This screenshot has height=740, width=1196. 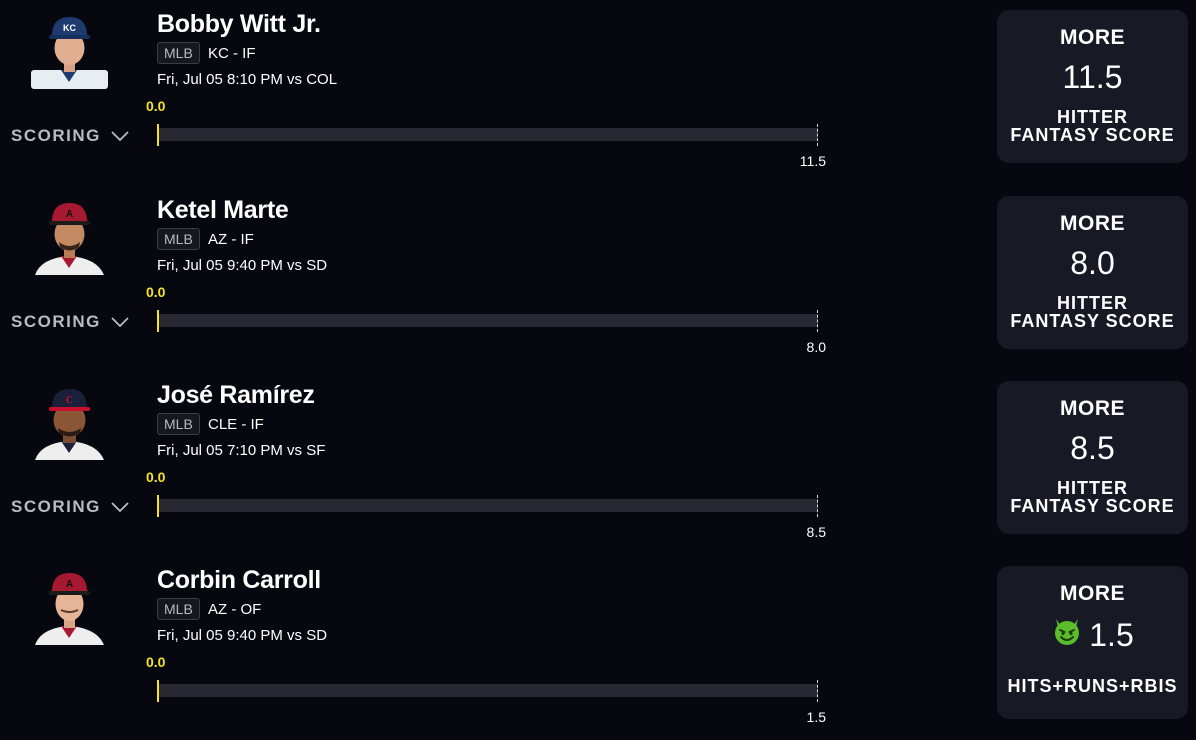 What do you see at coordinates (231, 239) in the screenshot?
I see `team-position: AZ - IF` at bounding box center [231, 239].